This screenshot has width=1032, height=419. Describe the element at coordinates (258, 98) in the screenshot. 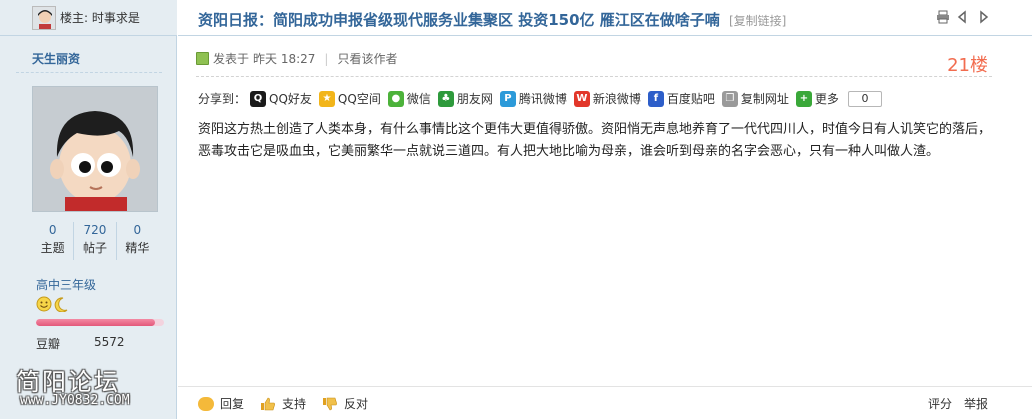

I see `qq-icon: Q` at that location.